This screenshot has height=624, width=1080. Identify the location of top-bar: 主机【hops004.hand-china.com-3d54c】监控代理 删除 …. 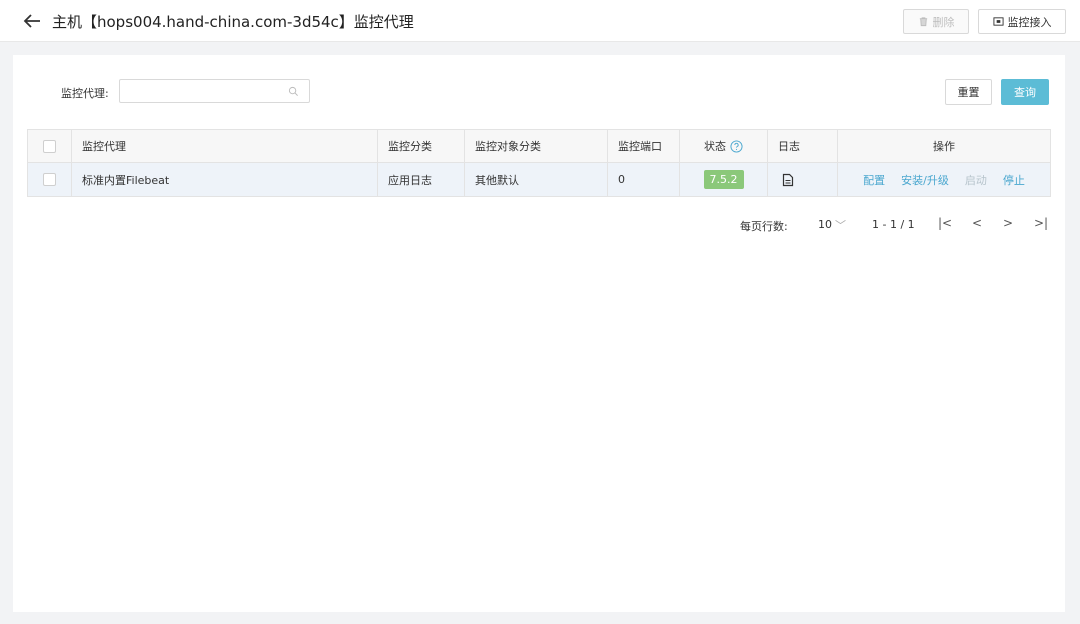
(540, 21).